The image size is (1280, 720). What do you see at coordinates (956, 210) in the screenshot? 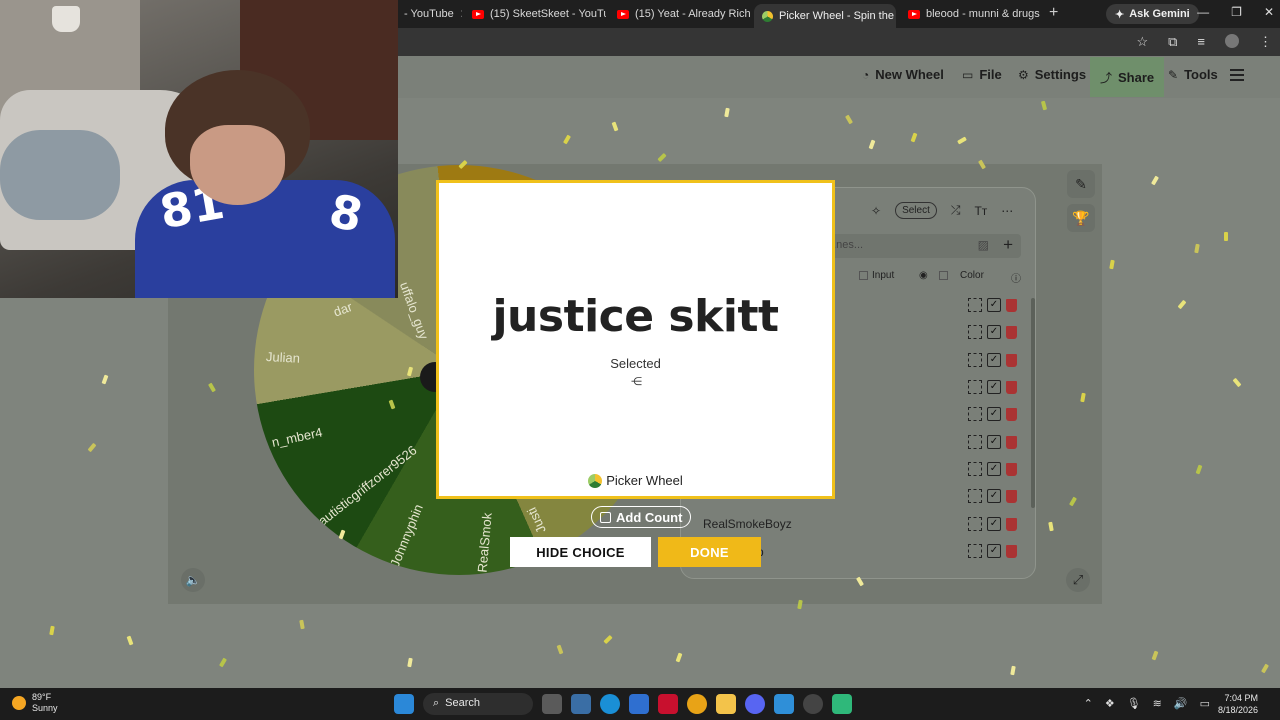
I see `shuffle-icon: ⤮` at bounding box center [956, 210].